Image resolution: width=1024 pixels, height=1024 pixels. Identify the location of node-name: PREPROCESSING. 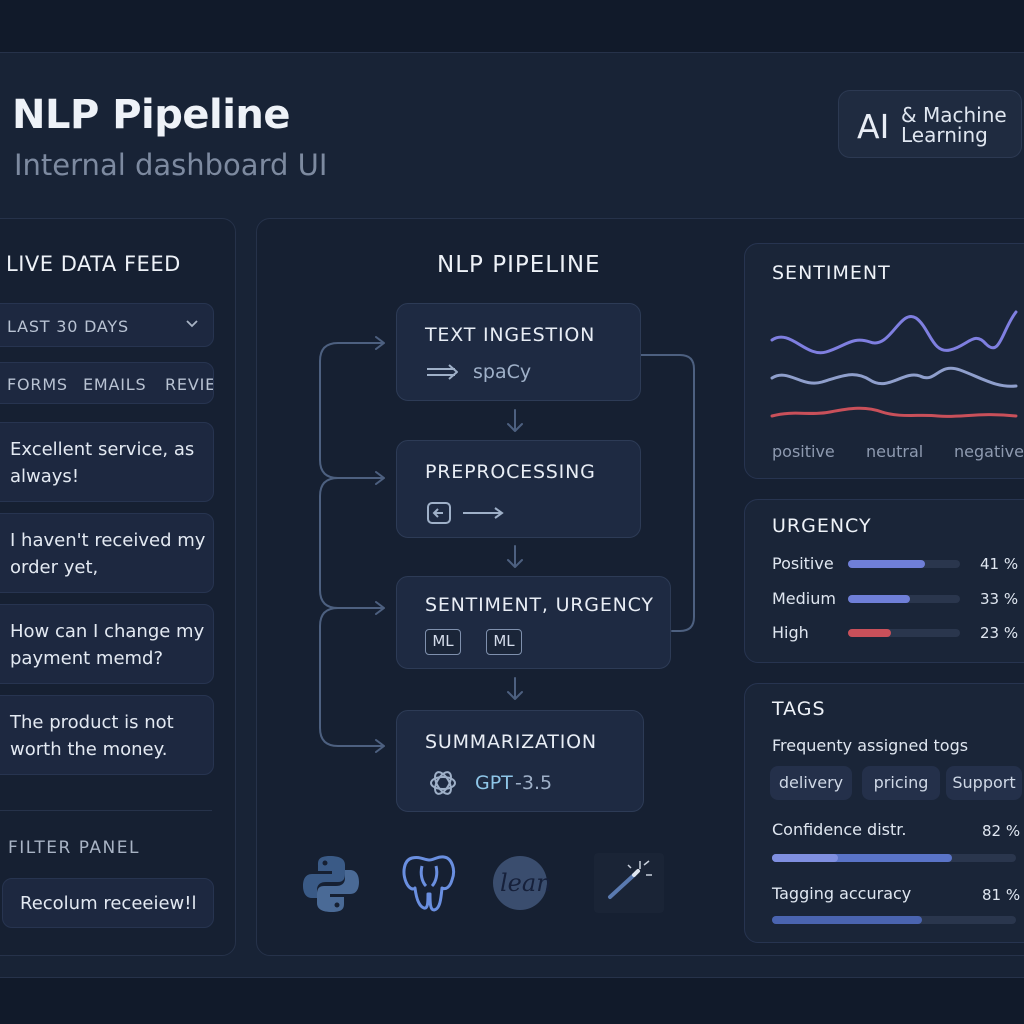
(510, 472).